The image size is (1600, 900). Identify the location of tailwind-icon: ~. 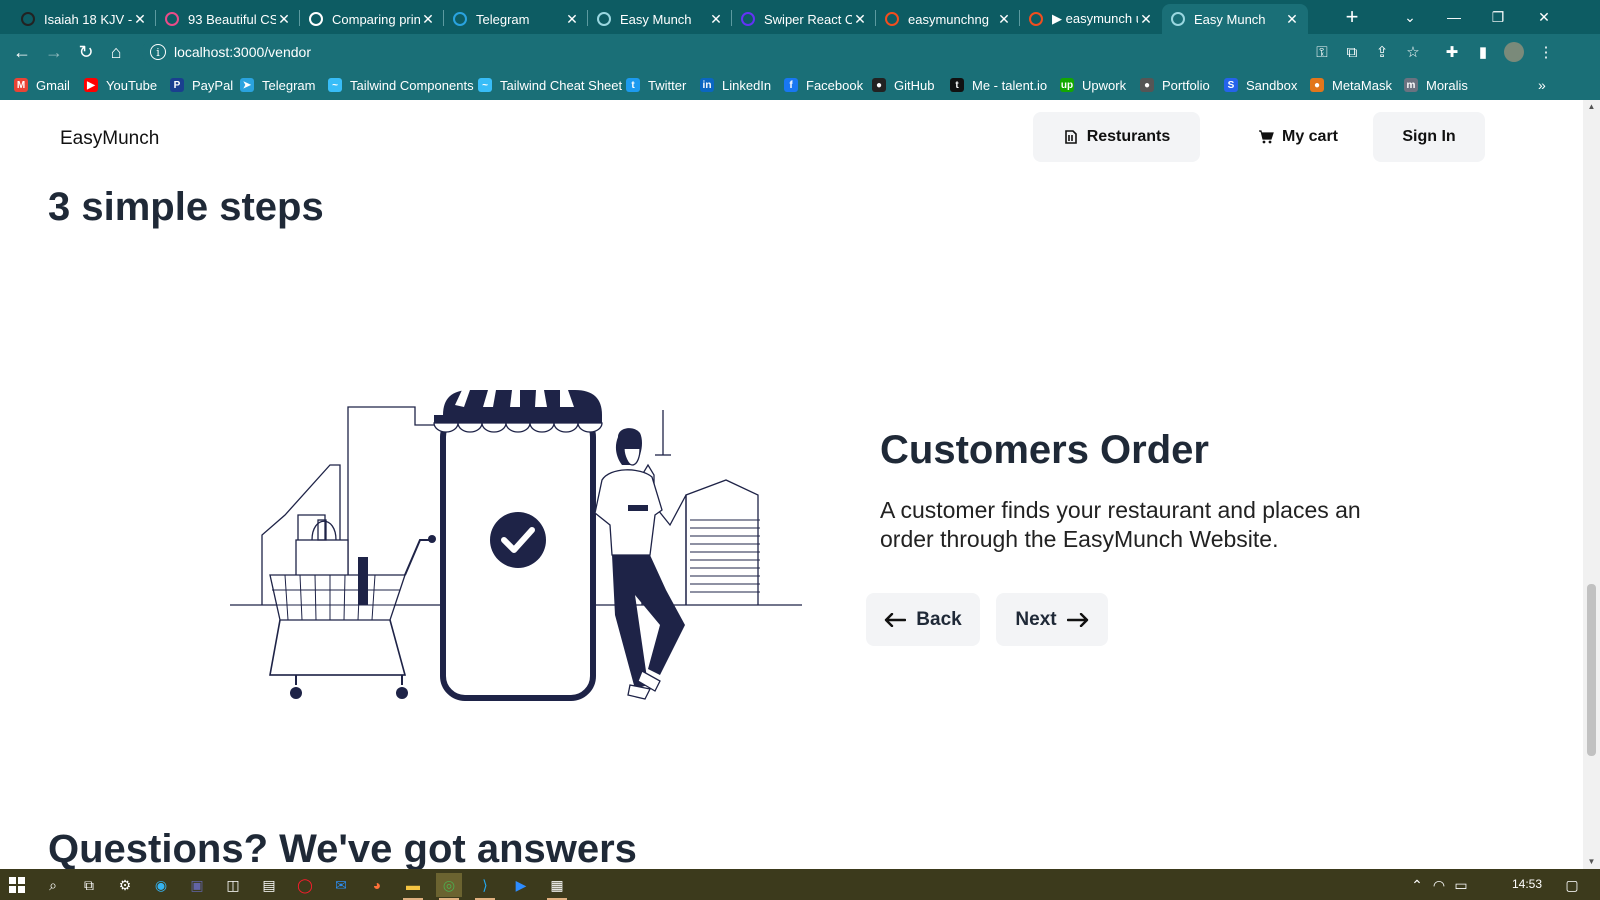
(335, 85).